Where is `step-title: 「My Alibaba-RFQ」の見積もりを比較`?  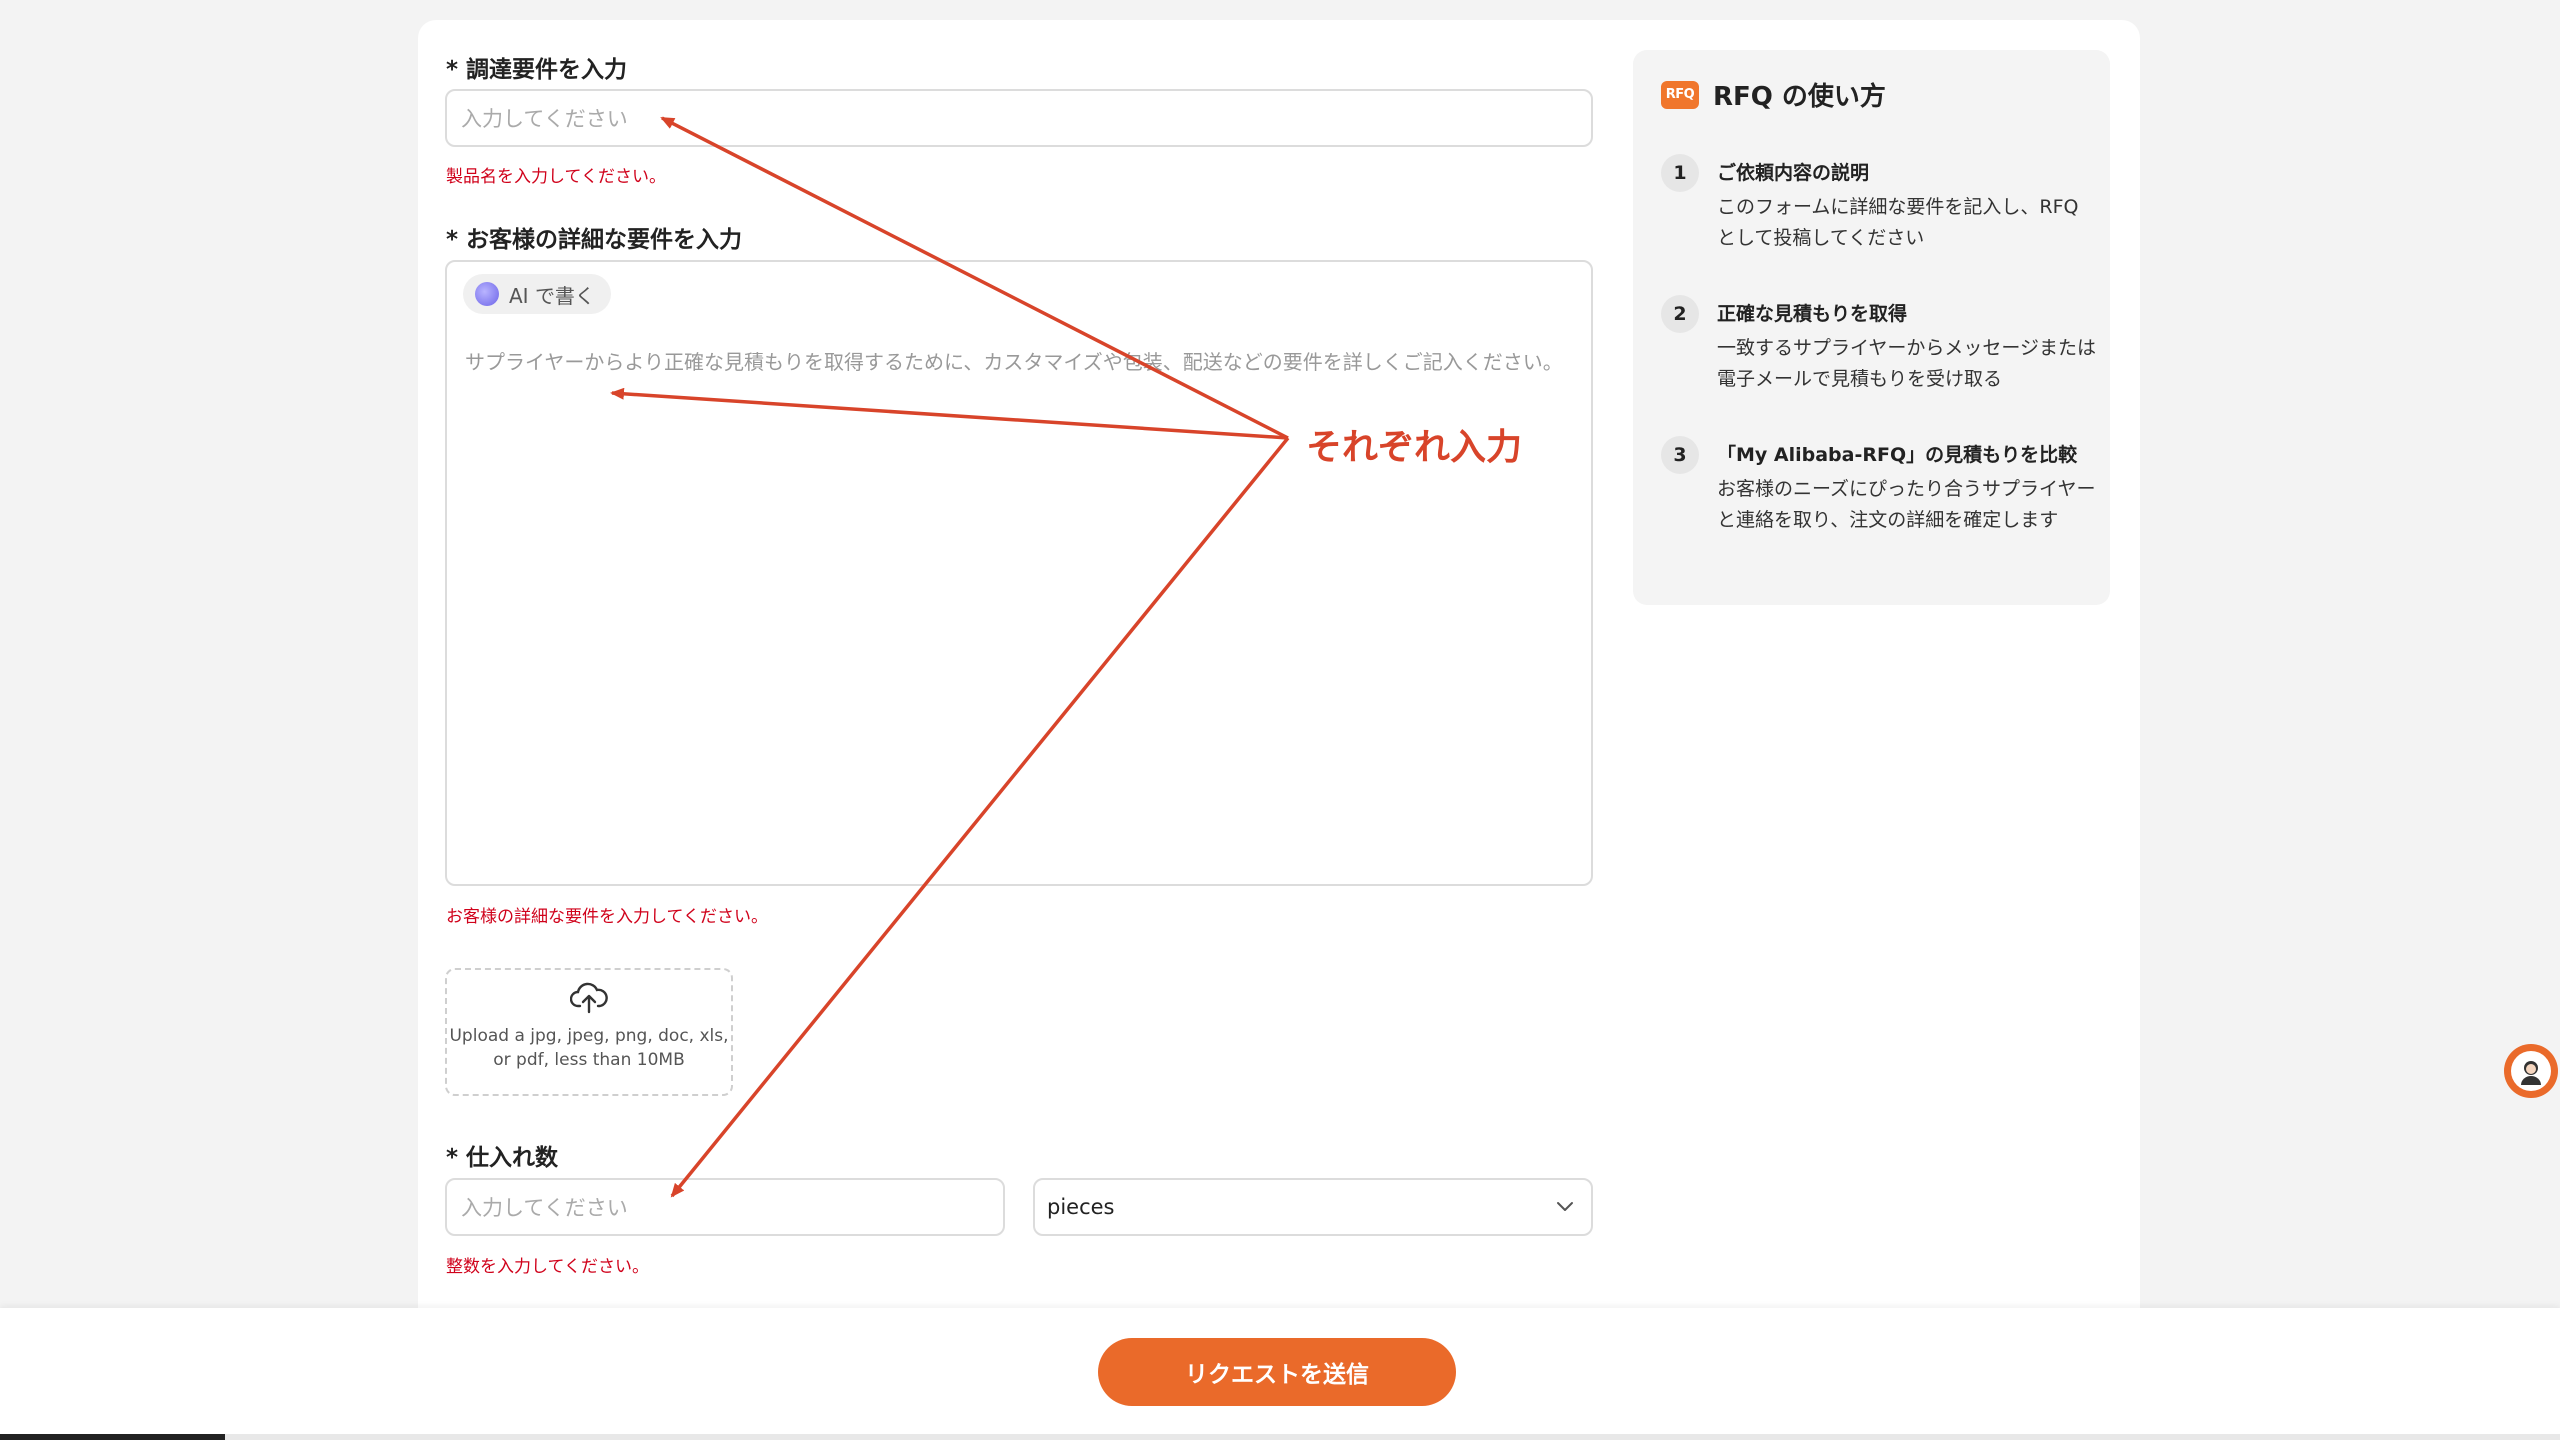 step-title: 「My Alibaba-RFQ」の見積もりを比較 is located at coordinates (1897, 455).